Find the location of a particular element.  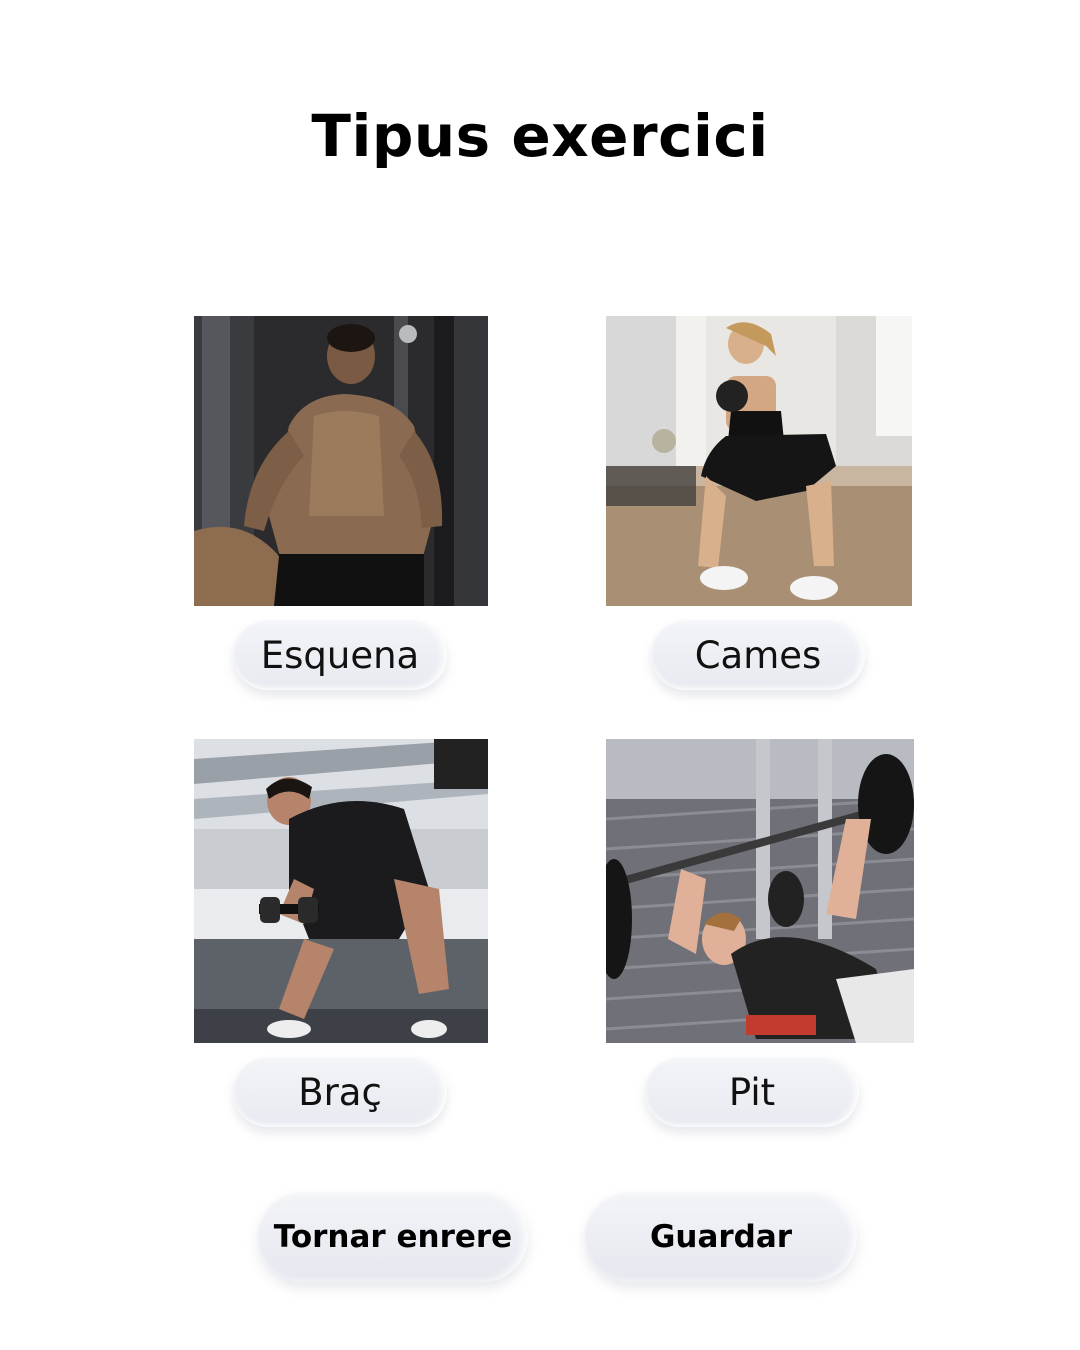

category-button-arm: Braç is located at coordinates (340, 1092).